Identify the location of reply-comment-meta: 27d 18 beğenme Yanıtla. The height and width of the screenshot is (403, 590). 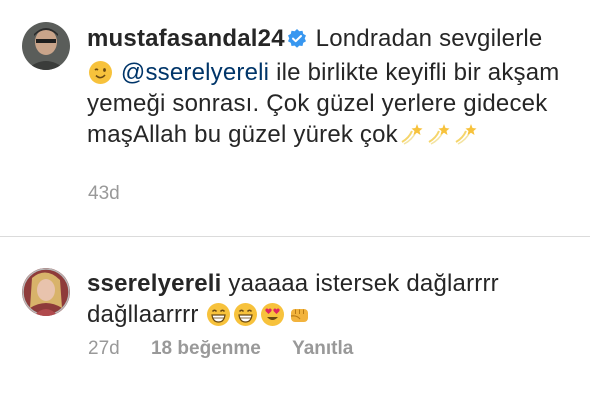
(233, 349).